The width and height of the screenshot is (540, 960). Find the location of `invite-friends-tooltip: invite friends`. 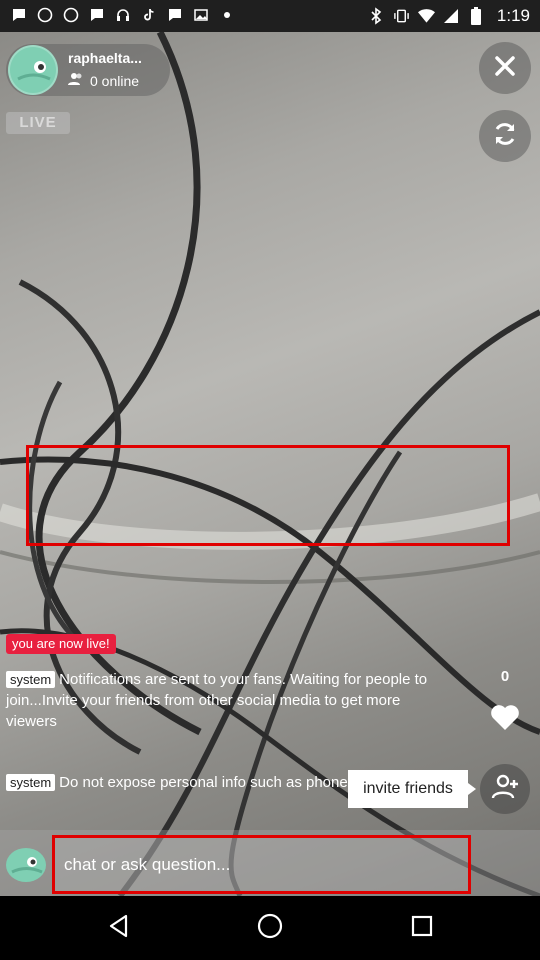

invite-friends-tooltip: invite friends is located at coordinates (412, 789).